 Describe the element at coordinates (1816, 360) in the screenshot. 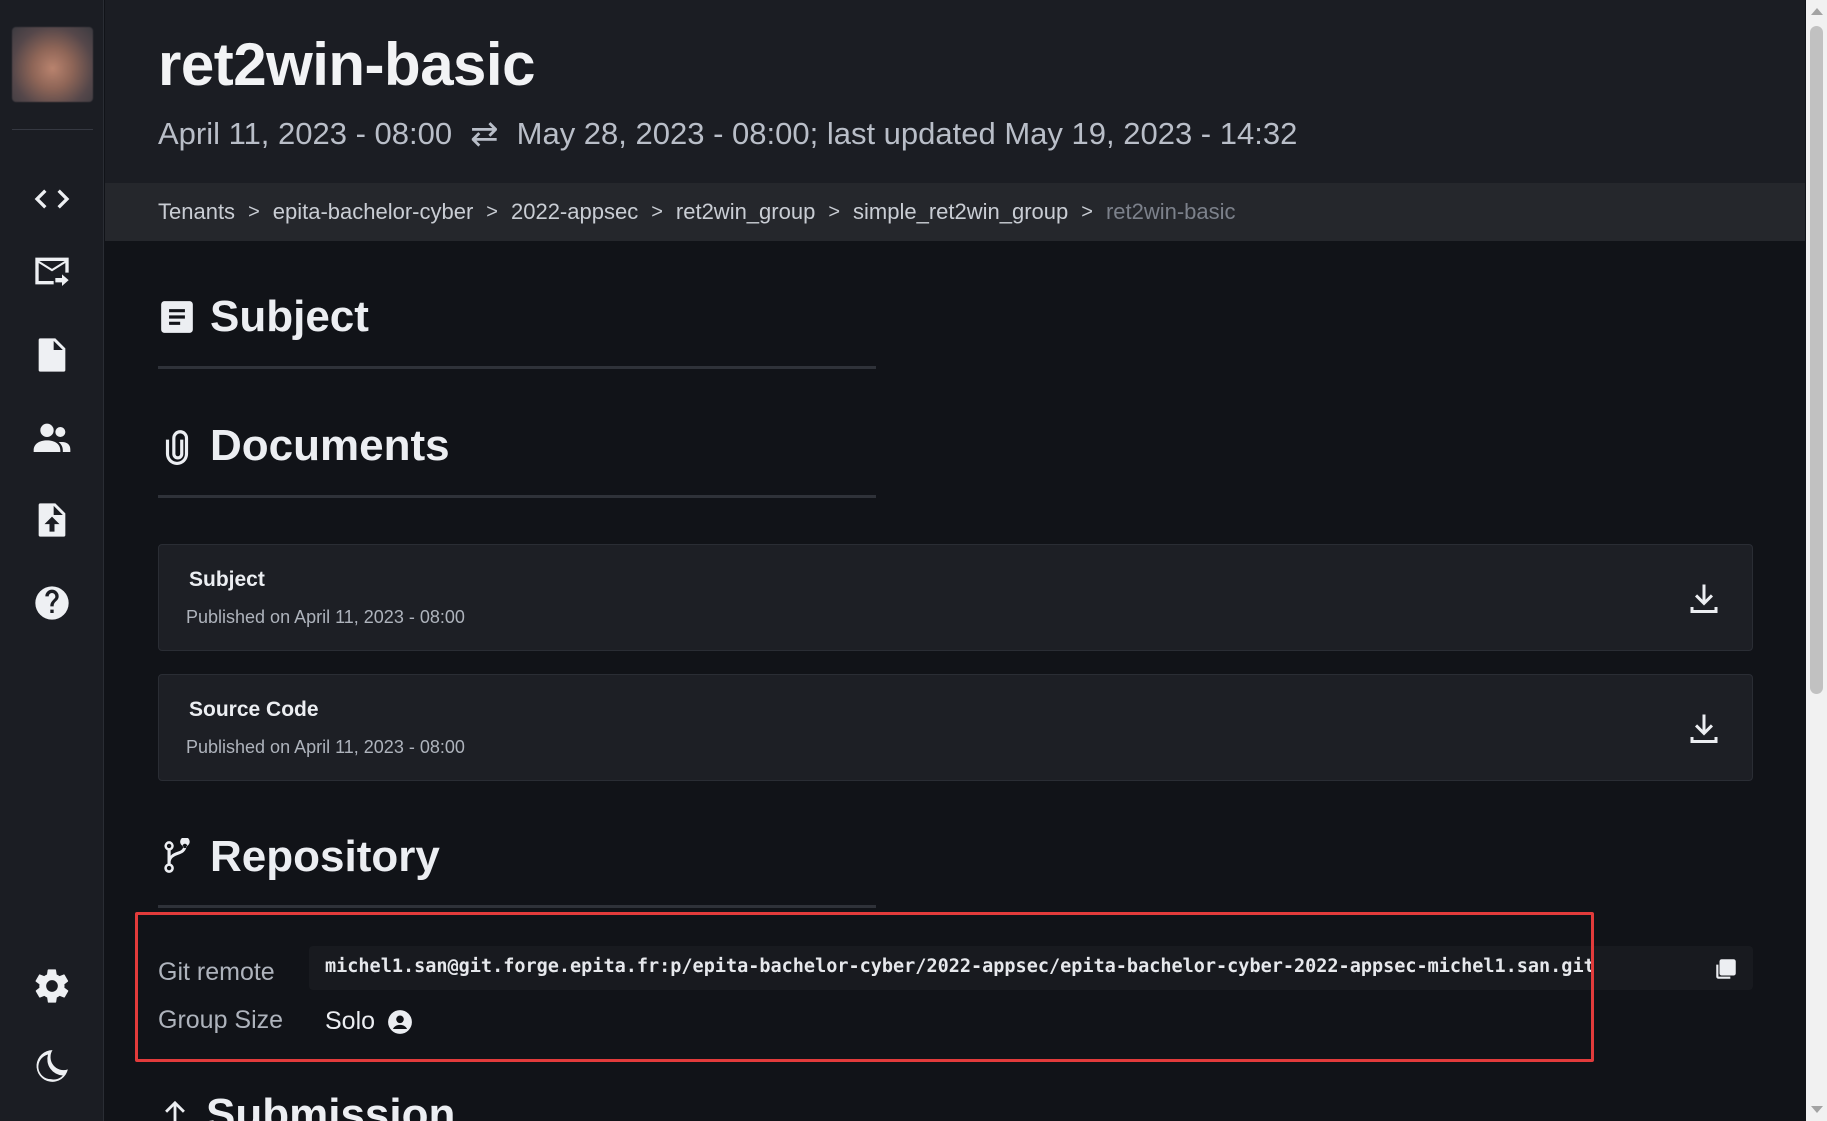

I see `scrollbar-thumb` at that location.